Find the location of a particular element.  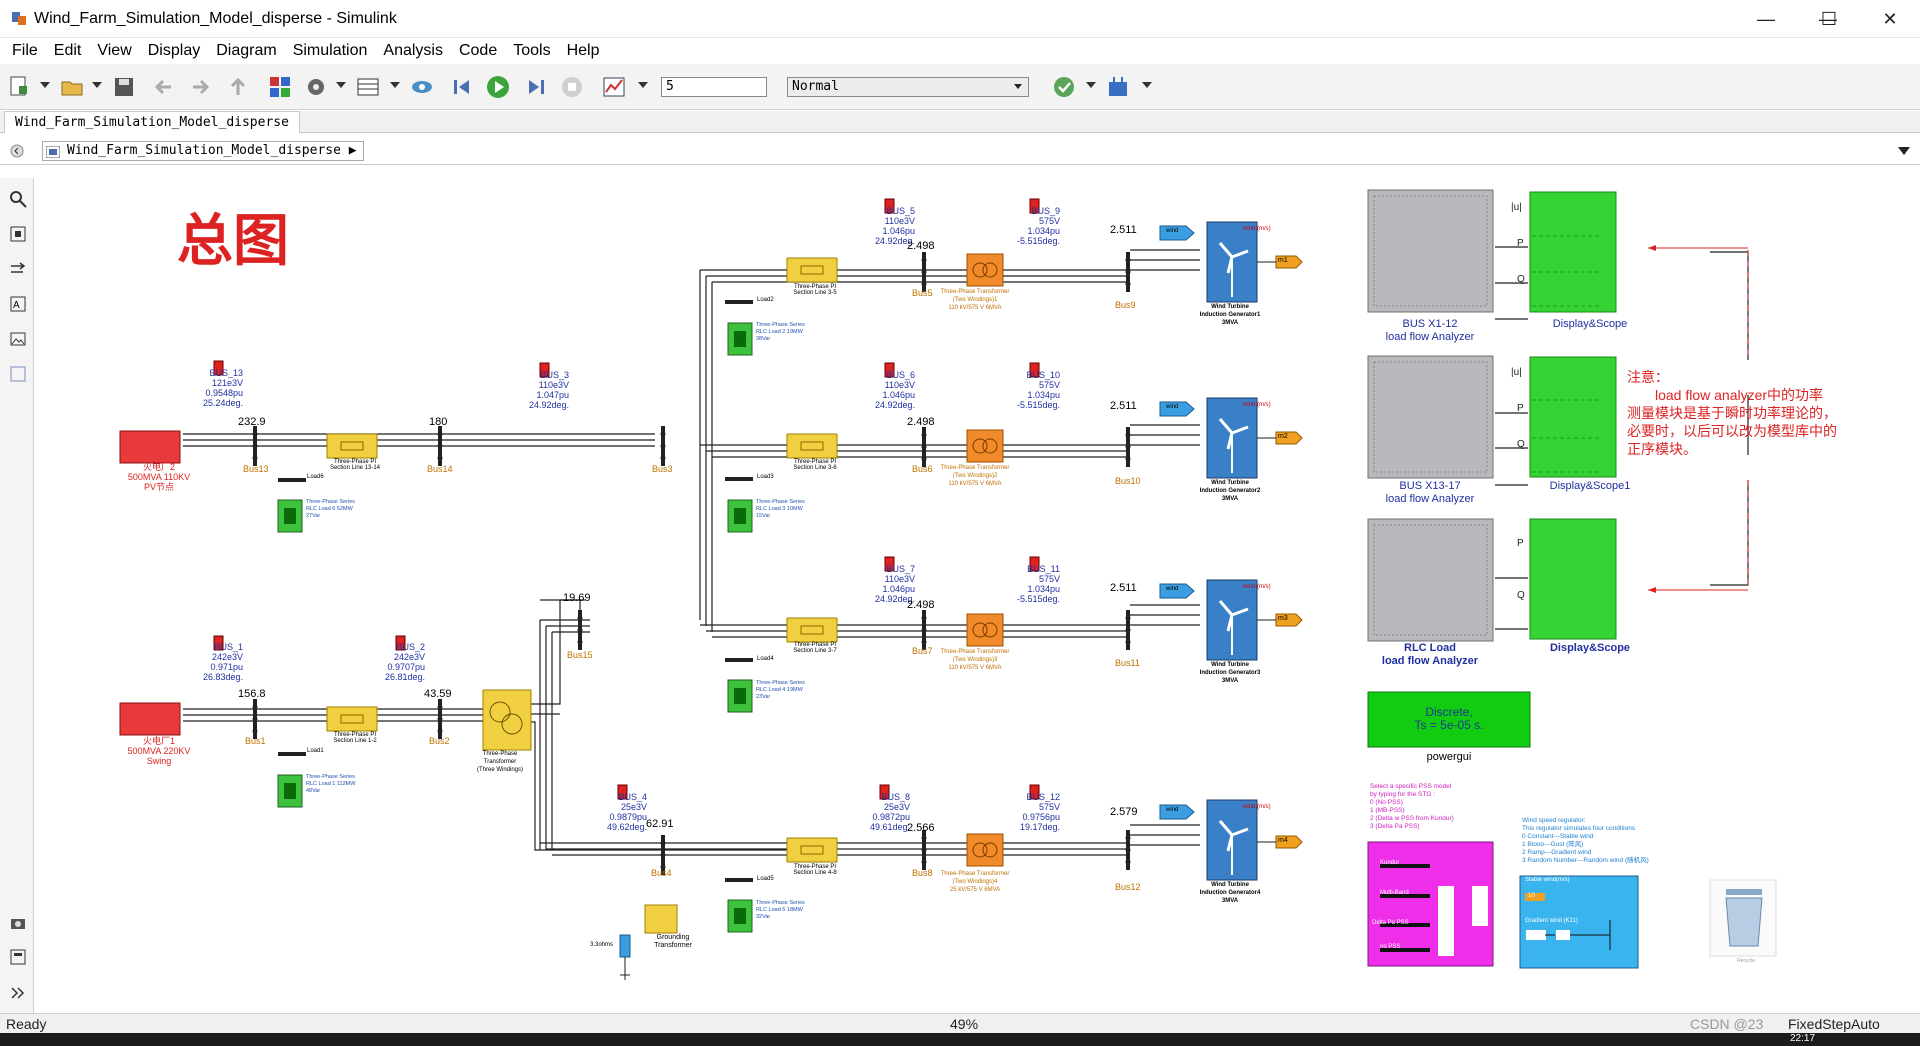

new-model-icon is located at coordinates (20, 87).